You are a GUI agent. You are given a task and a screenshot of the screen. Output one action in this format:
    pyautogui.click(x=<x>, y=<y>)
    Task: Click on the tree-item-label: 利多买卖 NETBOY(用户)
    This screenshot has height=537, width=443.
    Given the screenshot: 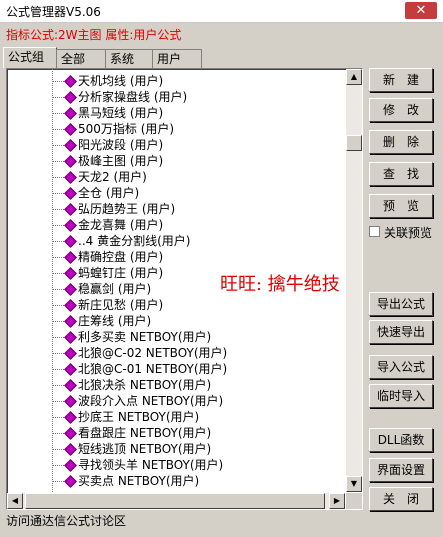 What is the action you would take?
    pyautogui.click(x=145, y=337)
    